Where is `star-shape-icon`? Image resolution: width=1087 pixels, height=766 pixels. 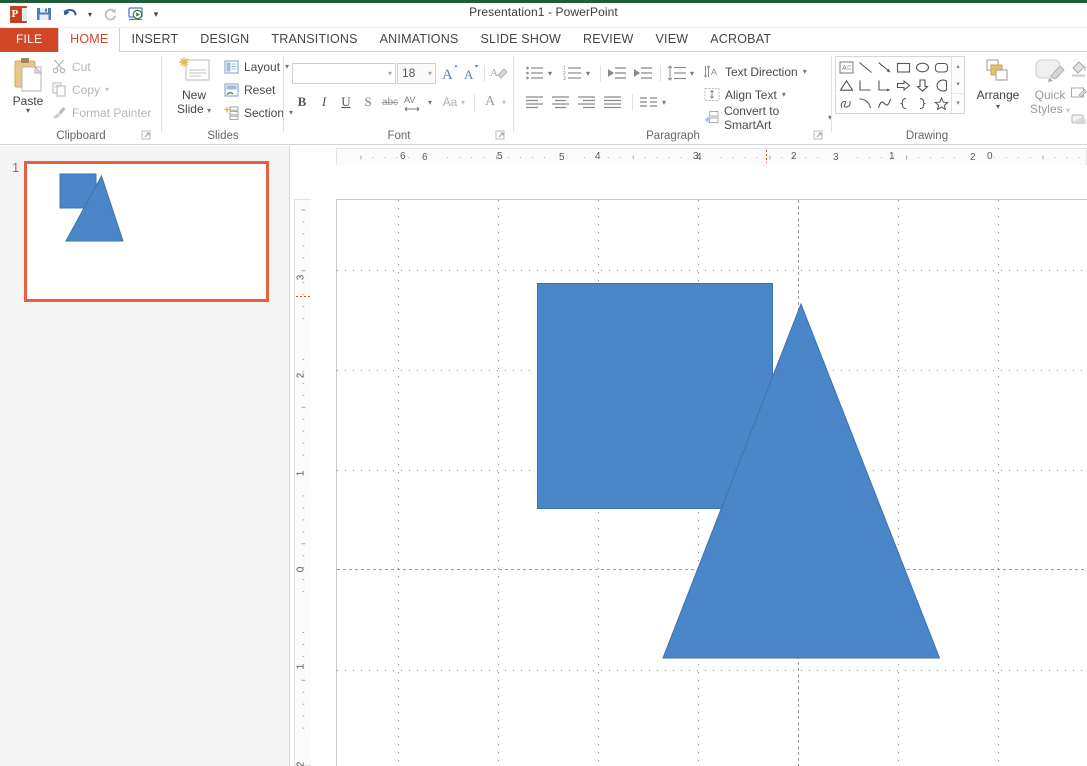
star-shape-icon is located at coordinates (941, 103).